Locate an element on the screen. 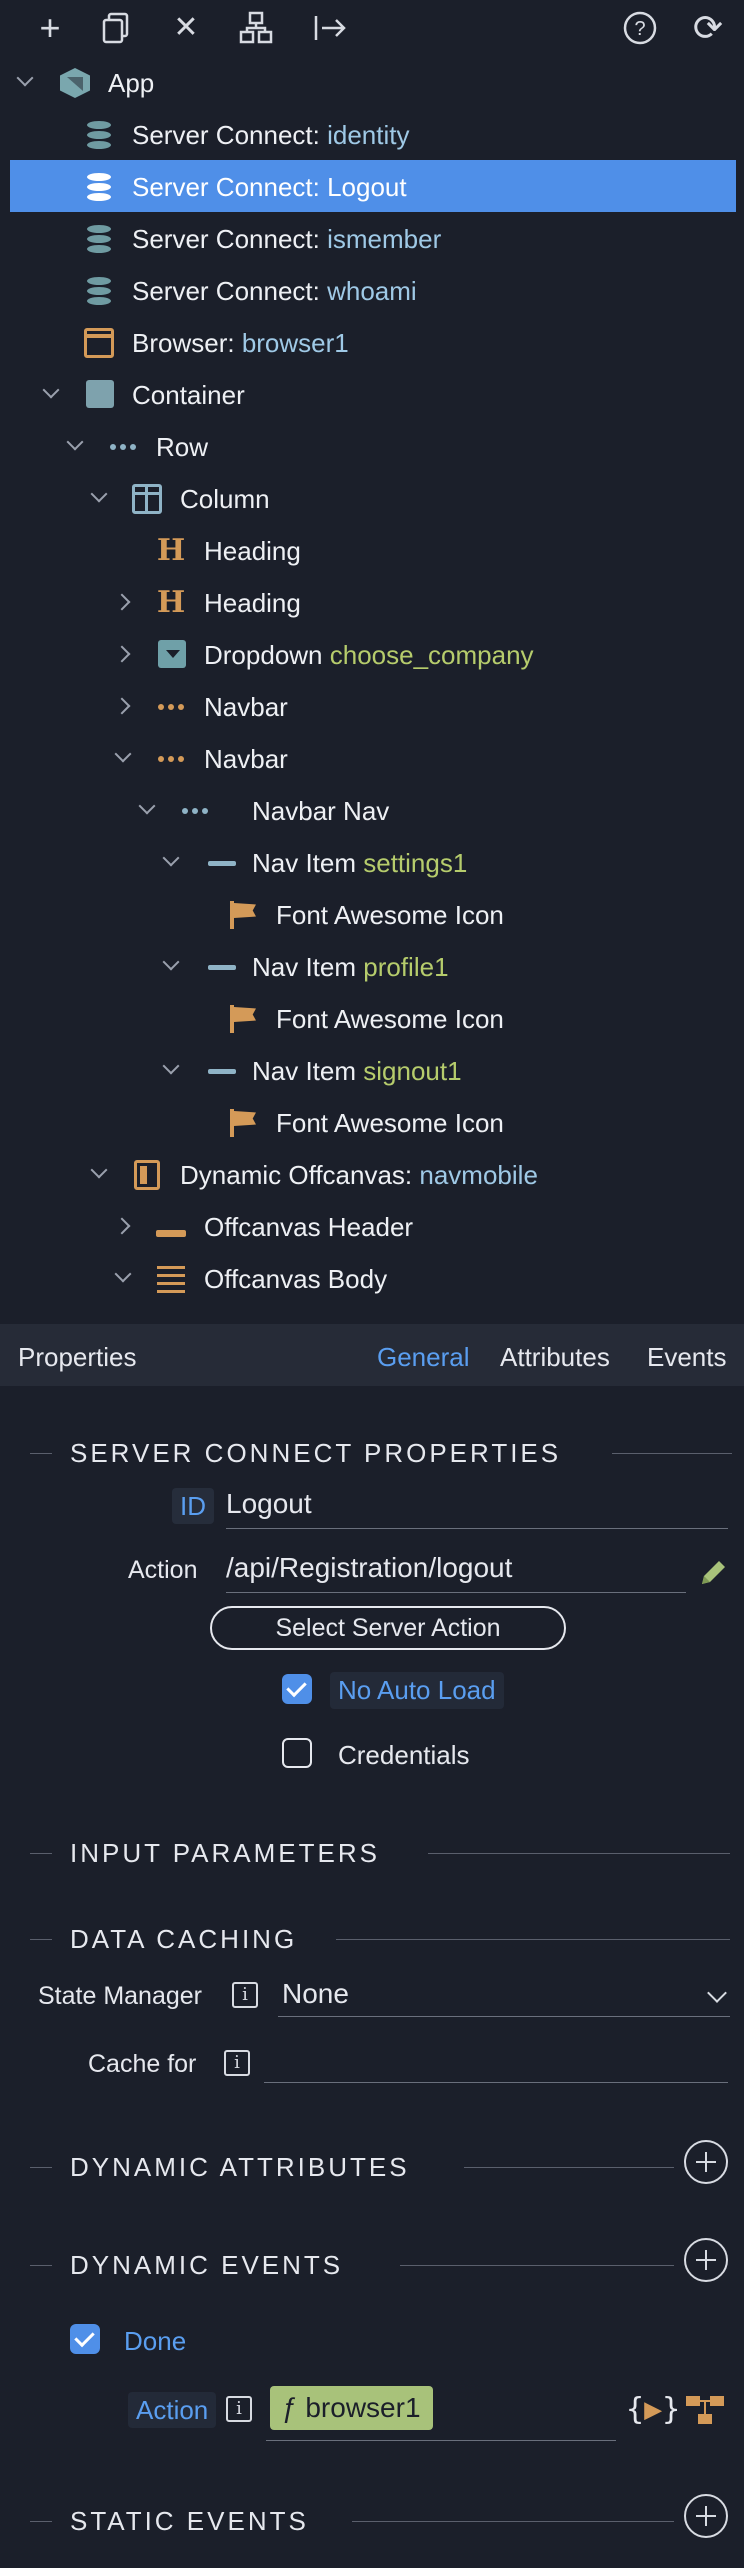  tree-item-server-connect-identity: Server Connect: identity is located at coordinates (373, 134).